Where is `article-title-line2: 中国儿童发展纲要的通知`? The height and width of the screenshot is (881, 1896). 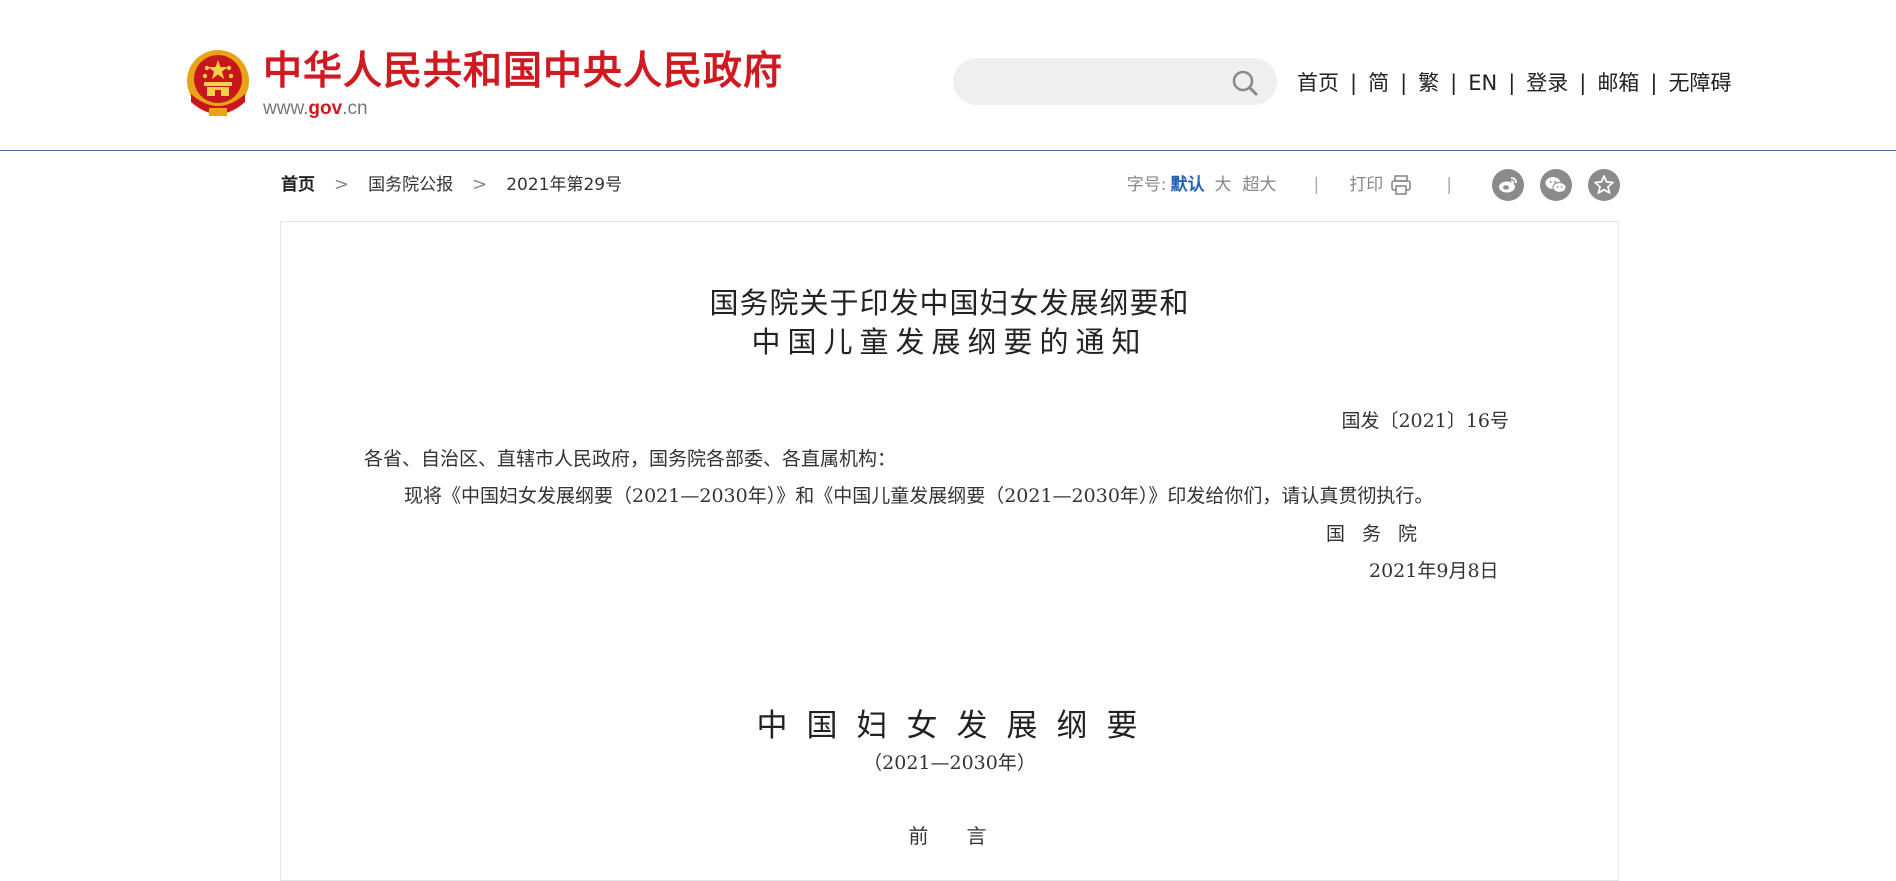
article-title-line2: 中国儿童发展纲要的通知 is located at coordinates (949, 342).